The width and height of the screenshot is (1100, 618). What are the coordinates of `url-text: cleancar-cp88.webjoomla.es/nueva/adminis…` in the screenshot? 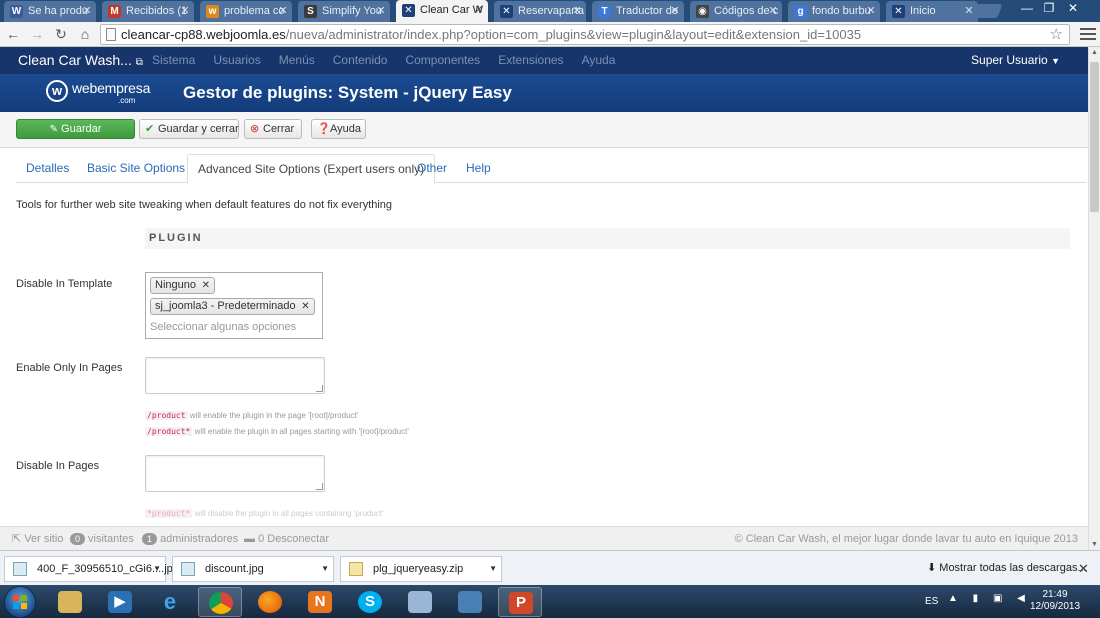 It's located at (491, 34).